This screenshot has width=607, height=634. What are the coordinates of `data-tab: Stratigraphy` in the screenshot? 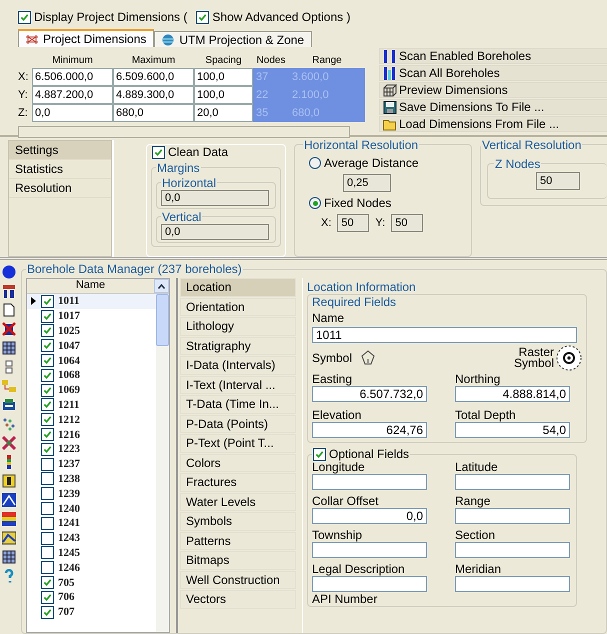 It's located at (238, 345).